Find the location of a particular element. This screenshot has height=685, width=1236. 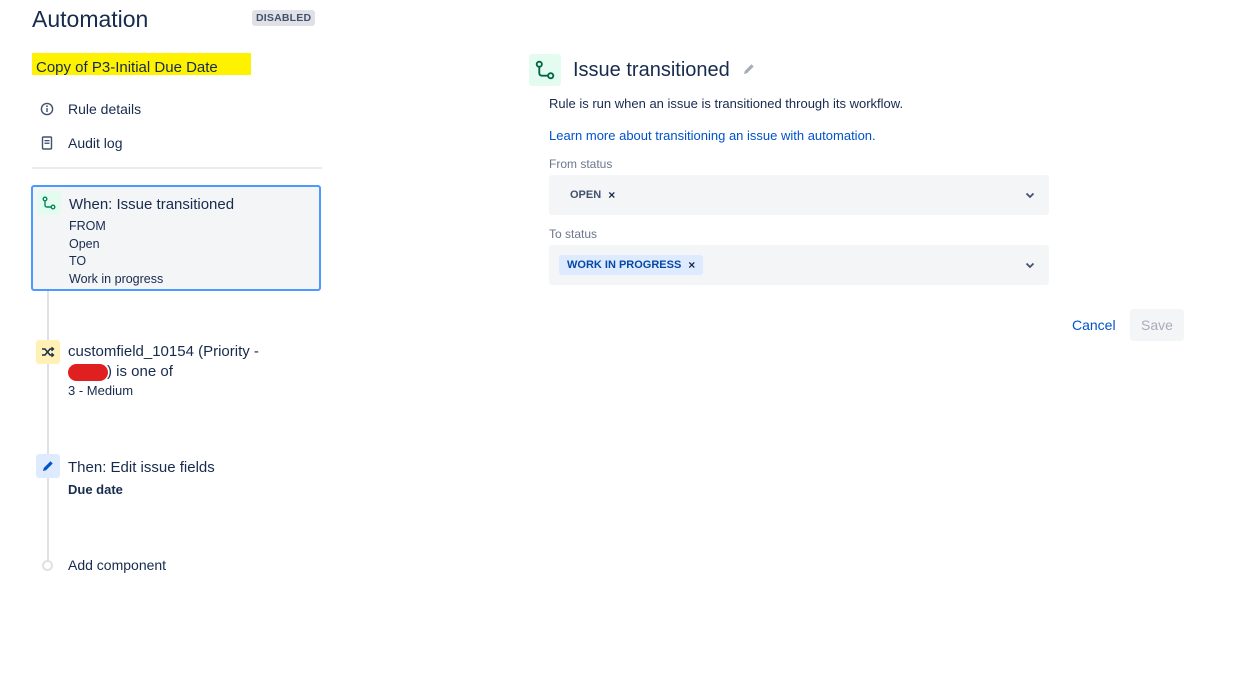

pencil-icon is located at coordinates (48, 466).